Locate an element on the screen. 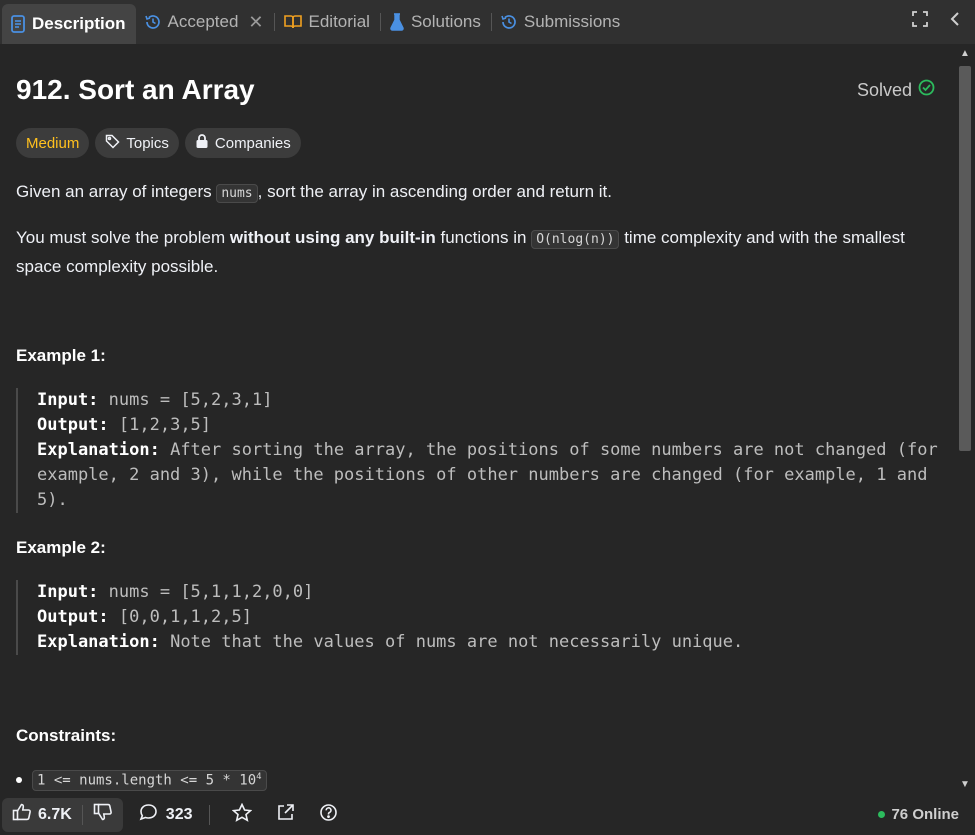  scrollbar: ▲ ▼ is located at coordinates (965, 419).